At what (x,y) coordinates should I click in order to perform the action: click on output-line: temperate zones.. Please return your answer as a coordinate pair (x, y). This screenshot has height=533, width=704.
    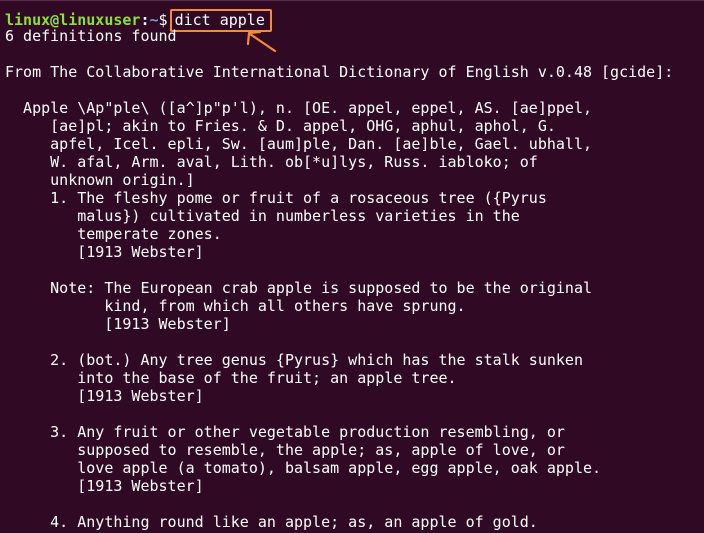
    Looking at the image, I should click on (113, 234).